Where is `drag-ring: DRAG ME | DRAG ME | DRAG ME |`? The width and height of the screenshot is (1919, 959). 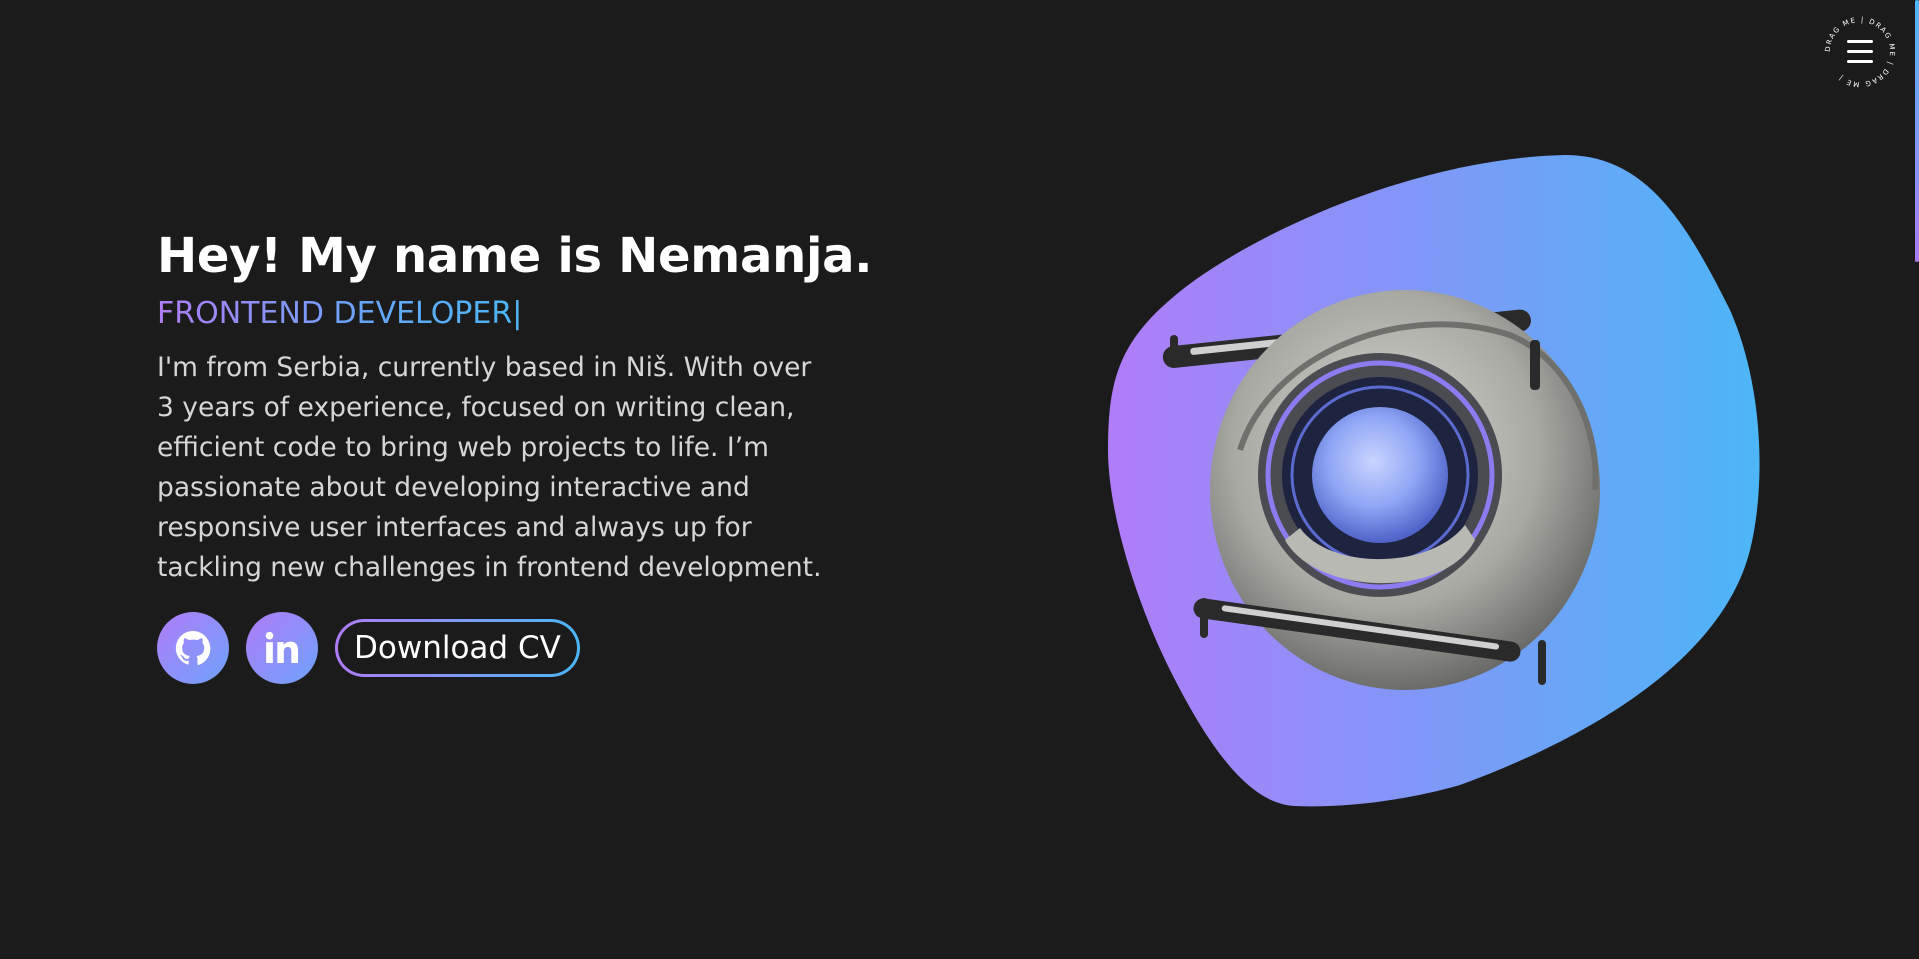
drag-ring: DRAG ME | DRAG ME | DRAG ME | is located at coordinates (1859, 52).